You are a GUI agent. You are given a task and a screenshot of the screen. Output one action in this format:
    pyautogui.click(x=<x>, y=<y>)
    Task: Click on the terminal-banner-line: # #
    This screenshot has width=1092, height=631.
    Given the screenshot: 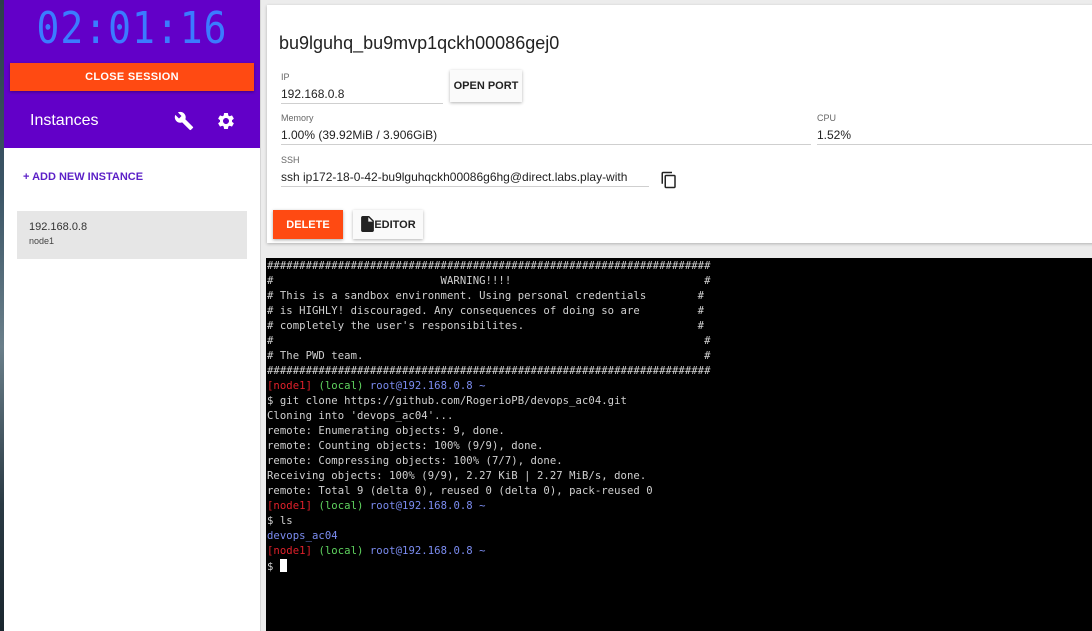 What is the action you would take?
    pyautogui.click(x=489, y=341)
    